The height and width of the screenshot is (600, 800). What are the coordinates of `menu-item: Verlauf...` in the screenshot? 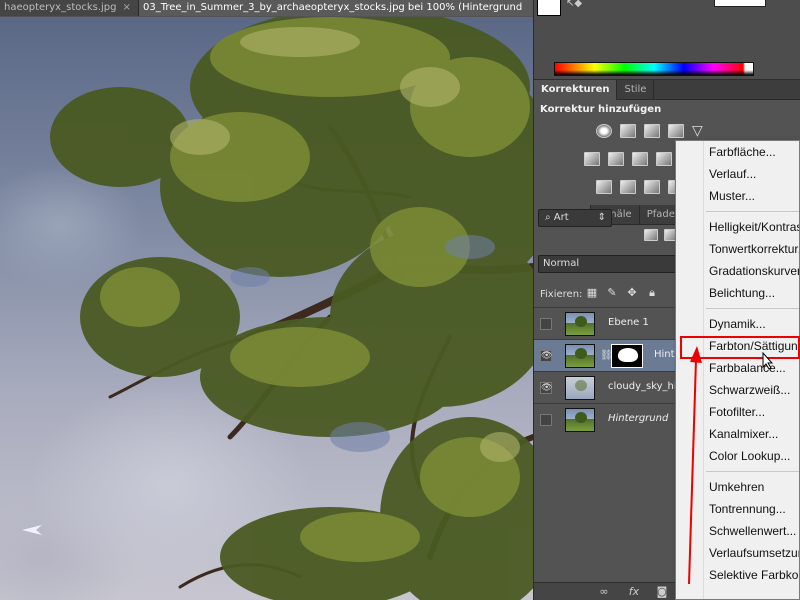 It's located at (737, 174).